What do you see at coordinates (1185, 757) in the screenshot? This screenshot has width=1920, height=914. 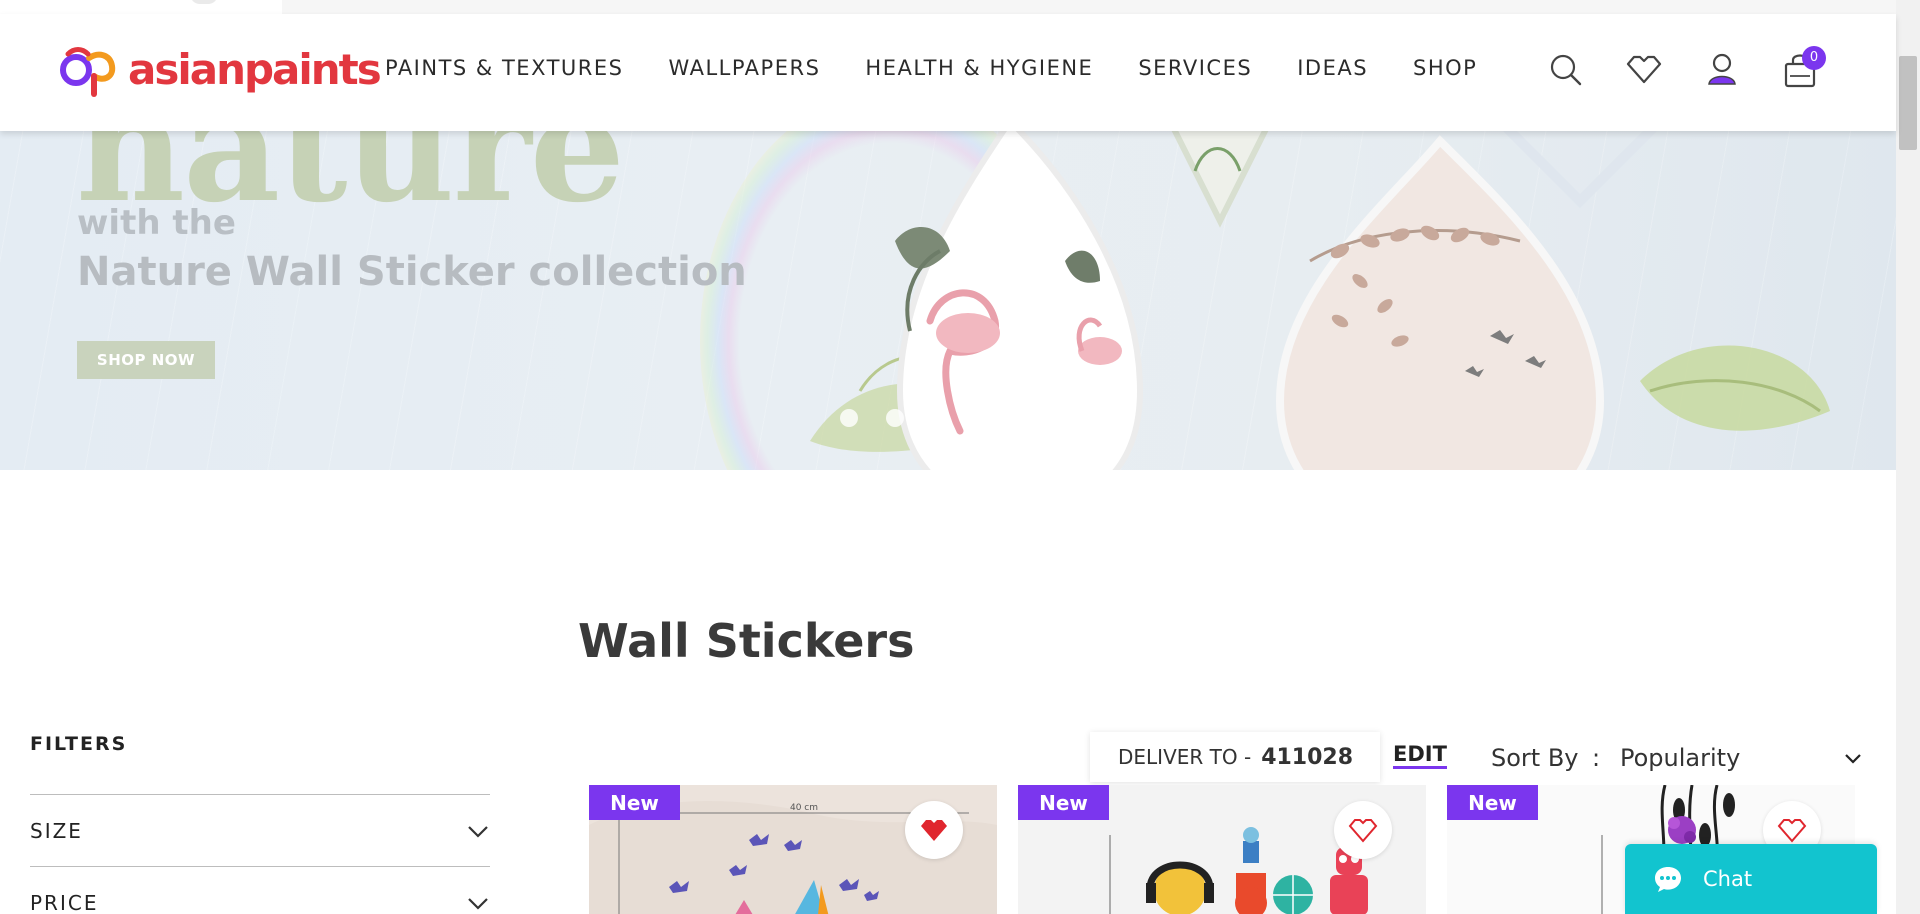 I see `deliver-to-label: DELIVER TO -` at bounding box center [1185, 757].